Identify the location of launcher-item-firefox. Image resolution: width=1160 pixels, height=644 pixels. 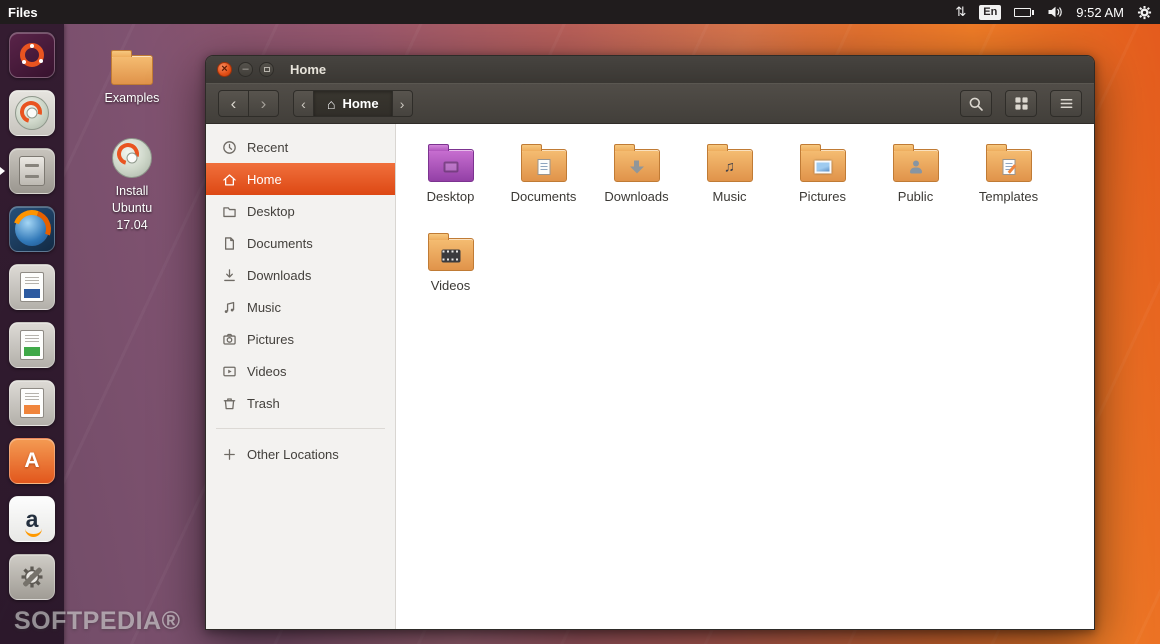
(32, 229).